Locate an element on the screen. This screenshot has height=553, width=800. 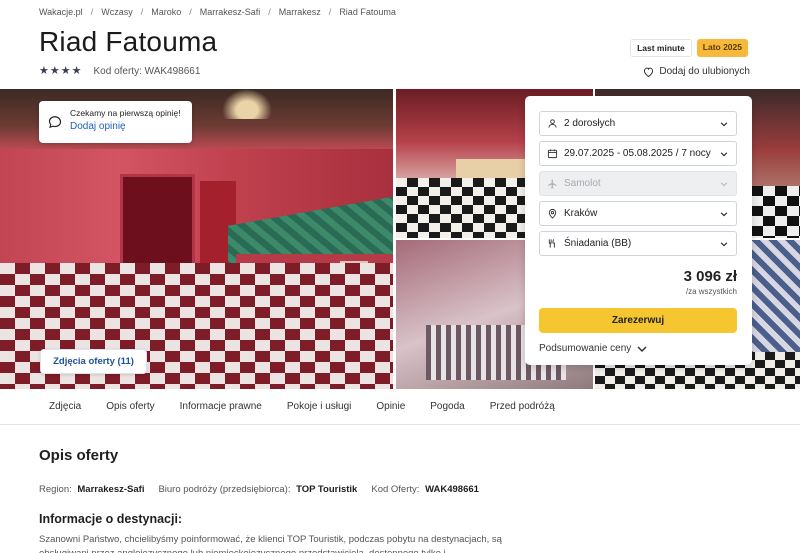
add-to-favorites-label: Dodaj do ulubionych is located at coordinates (704, 71).